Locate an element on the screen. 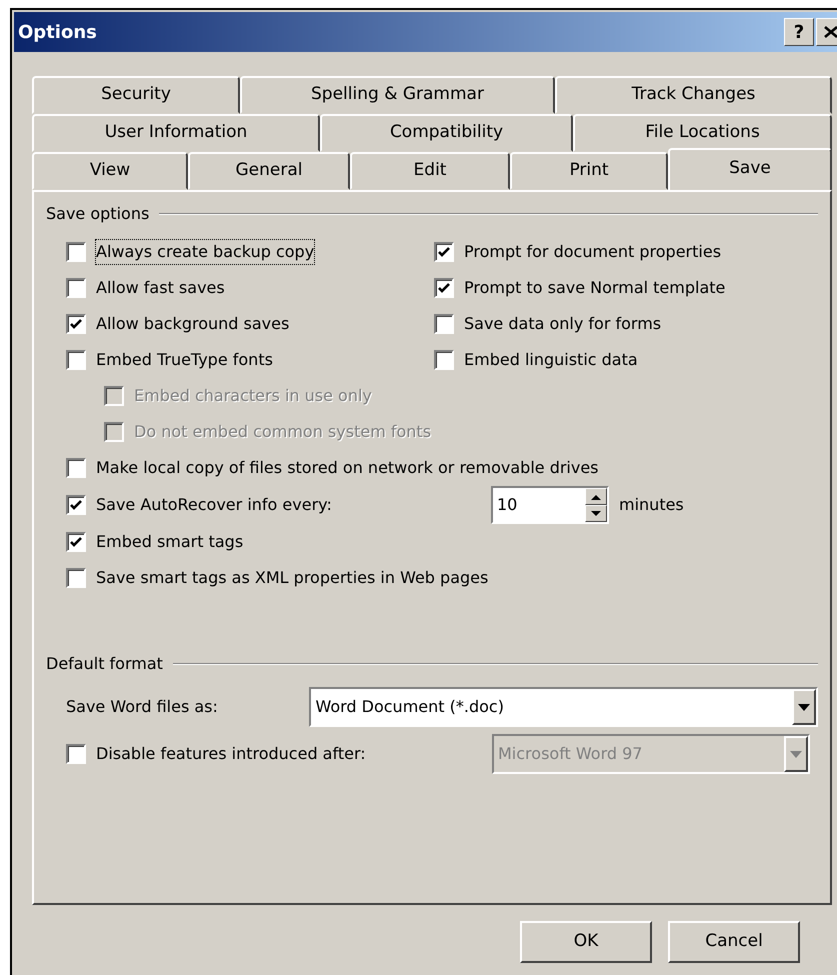  tab: View is located at coordinates (110, 171).